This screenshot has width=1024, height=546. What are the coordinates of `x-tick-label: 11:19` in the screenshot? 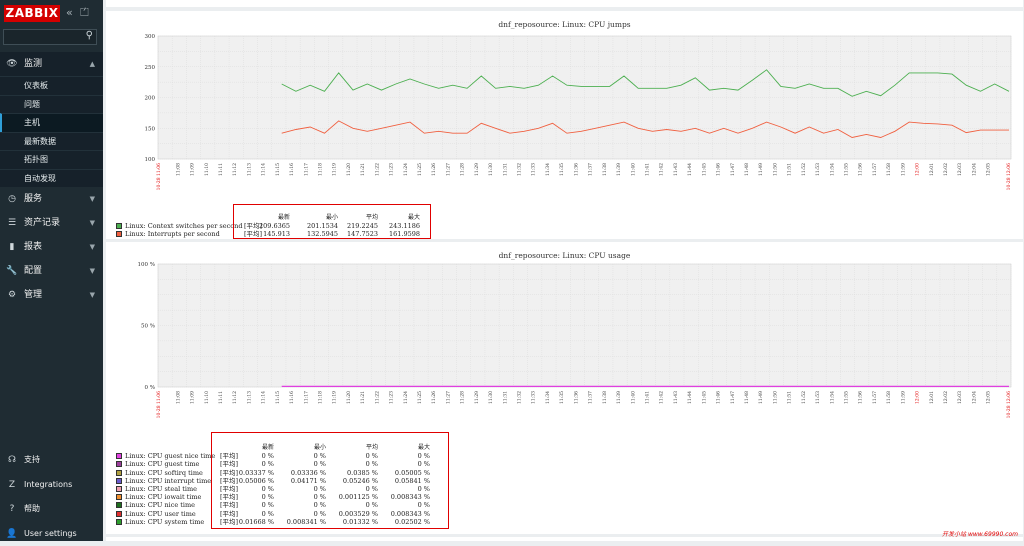 It's located at (335, 169).